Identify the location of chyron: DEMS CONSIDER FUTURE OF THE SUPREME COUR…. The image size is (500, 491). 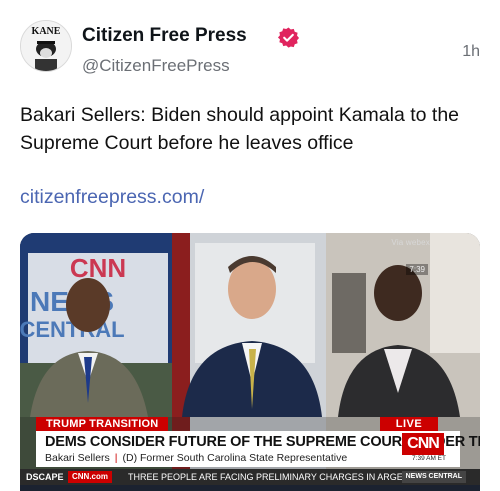
(258, 449).